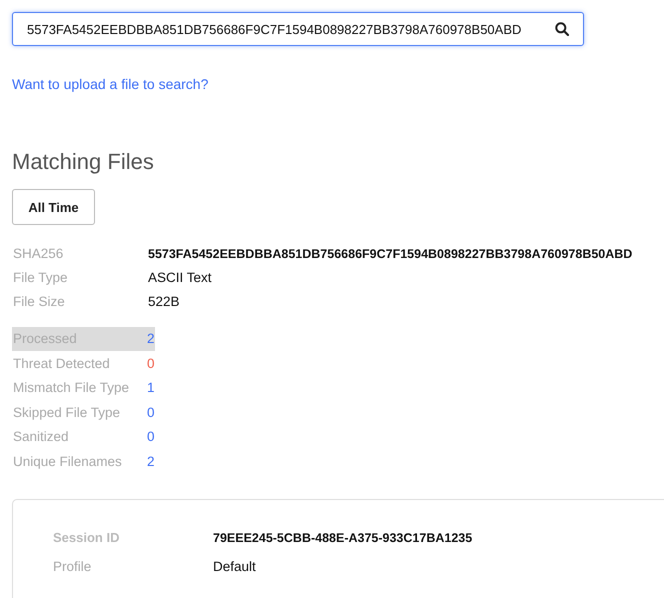  What do you see at coordinates (562, 29) in the screenshot?
I see `search-icon` at bounding box center [562, 29].